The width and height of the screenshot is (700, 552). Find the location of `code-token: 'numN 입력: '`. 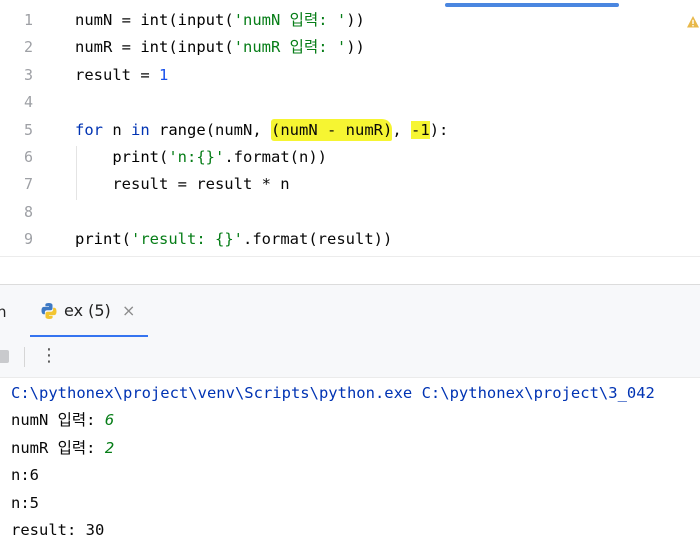

code-token: 'numN 입력: ' is located at coordinates (290, 20).